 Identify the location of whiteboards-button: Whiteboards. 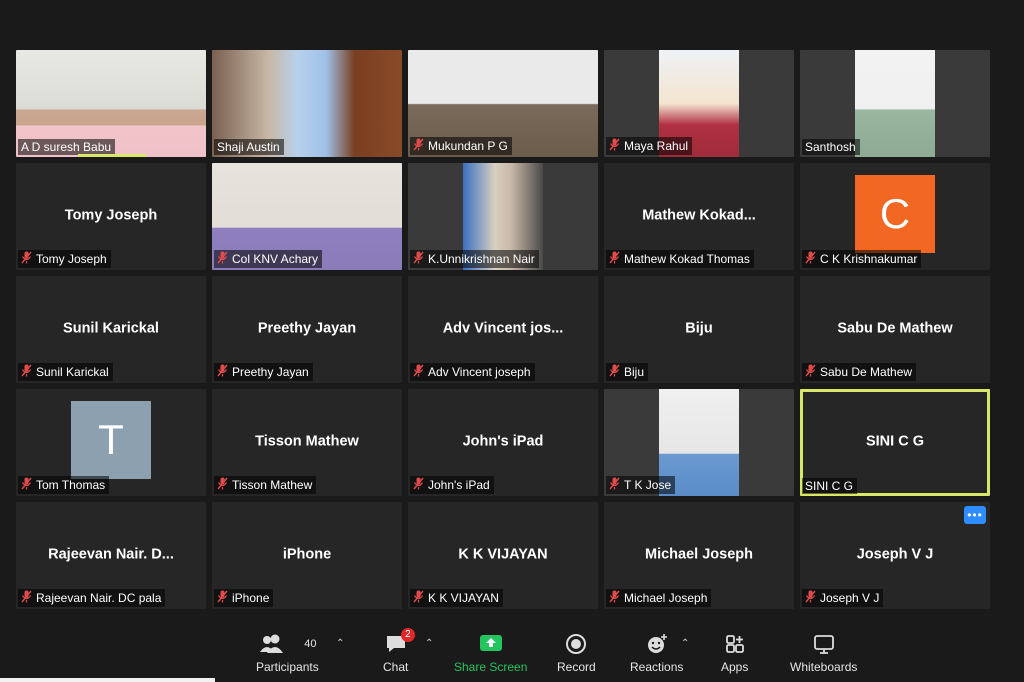
(823, 653).